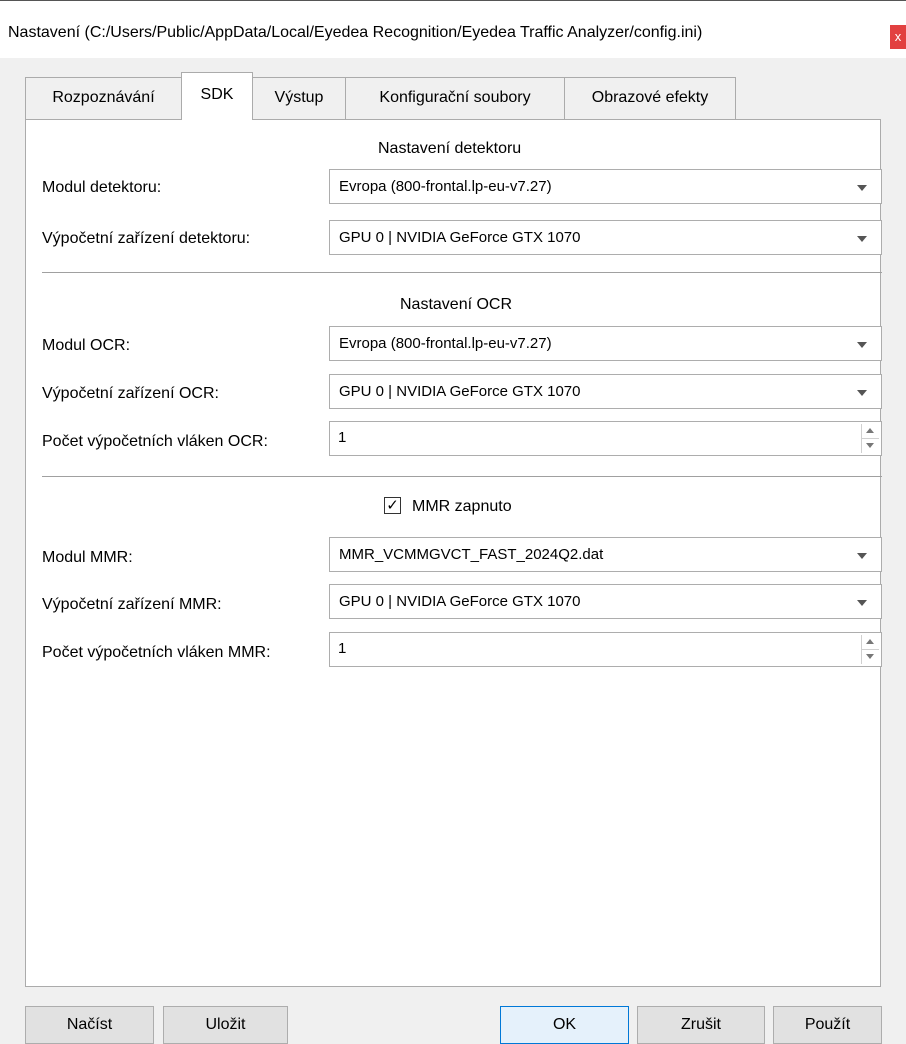  I want to click on load-button: Načíst, so click(89, 1025).